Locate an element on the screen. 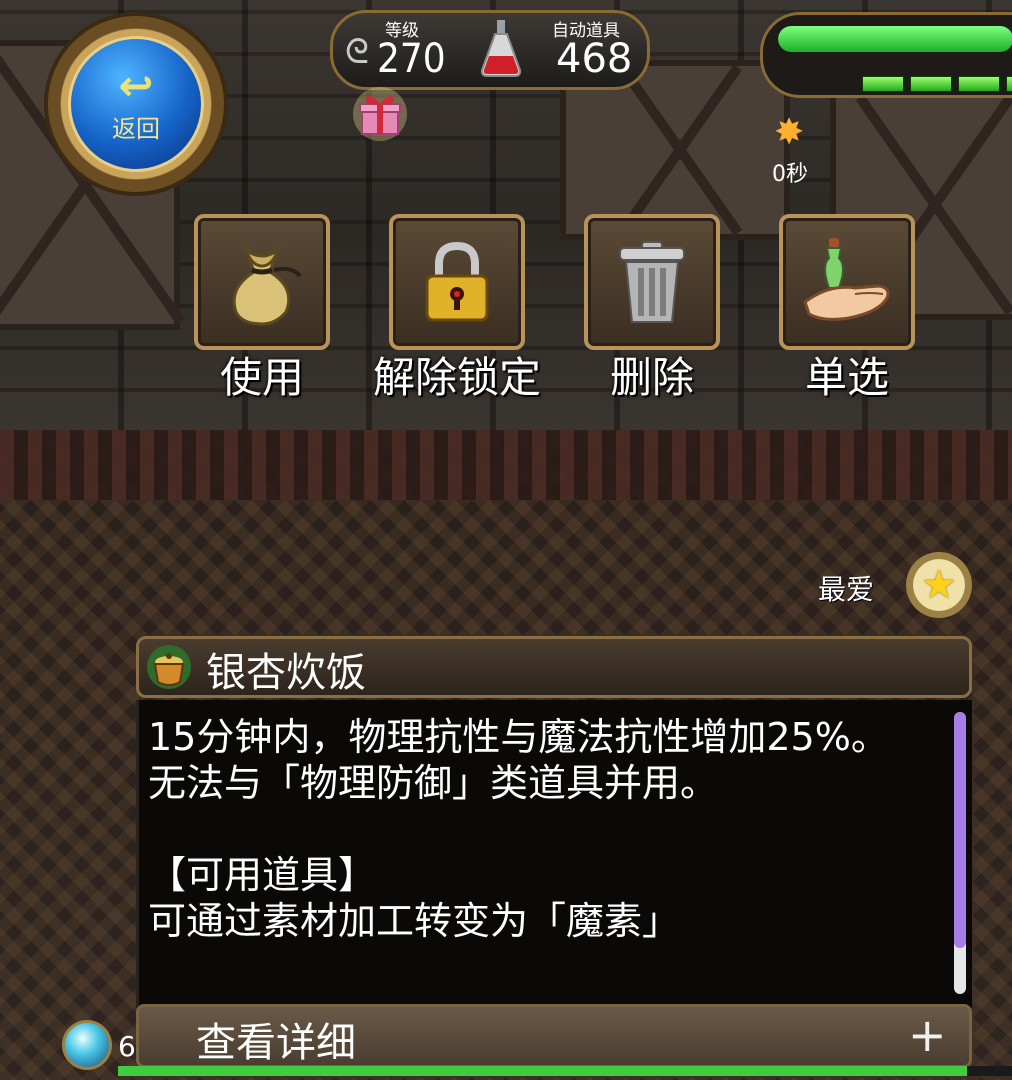  rice-pot-icon is located at coordinates (169, 667).